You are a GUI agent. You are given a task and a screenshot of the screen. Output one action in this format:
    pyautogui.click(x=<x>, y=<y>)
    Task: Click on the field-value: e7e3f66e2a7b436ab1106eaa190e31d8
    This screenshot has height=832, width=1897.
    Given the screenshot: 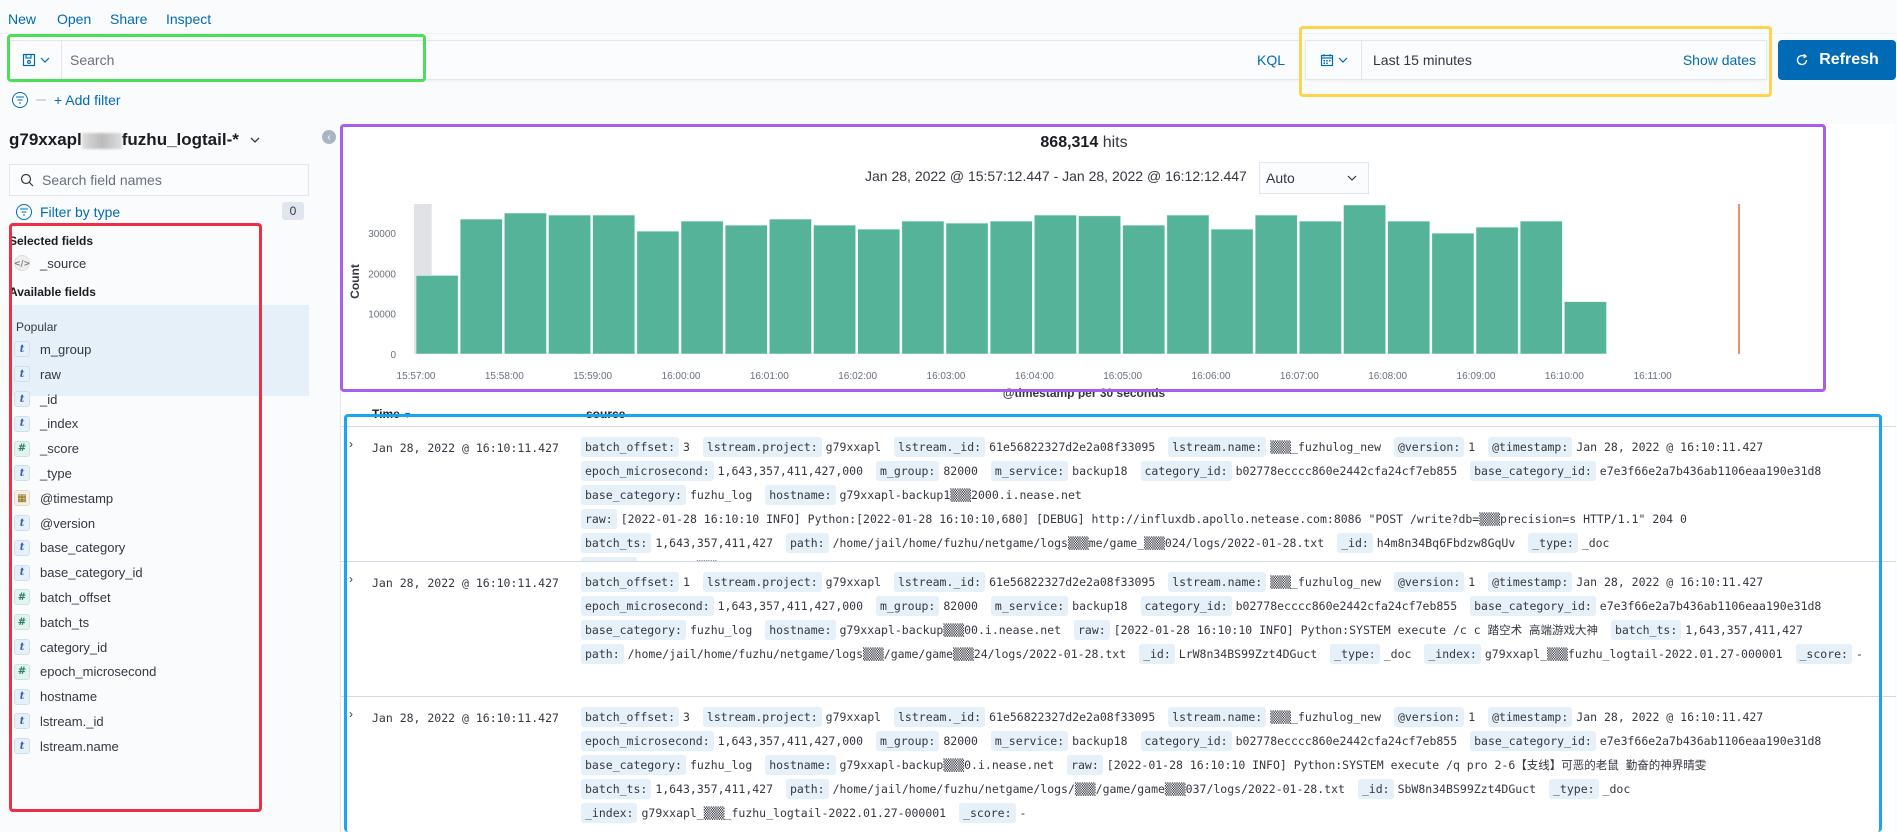 What is the action you would take?
    pyautogui.click(x=1710, y=741)
    